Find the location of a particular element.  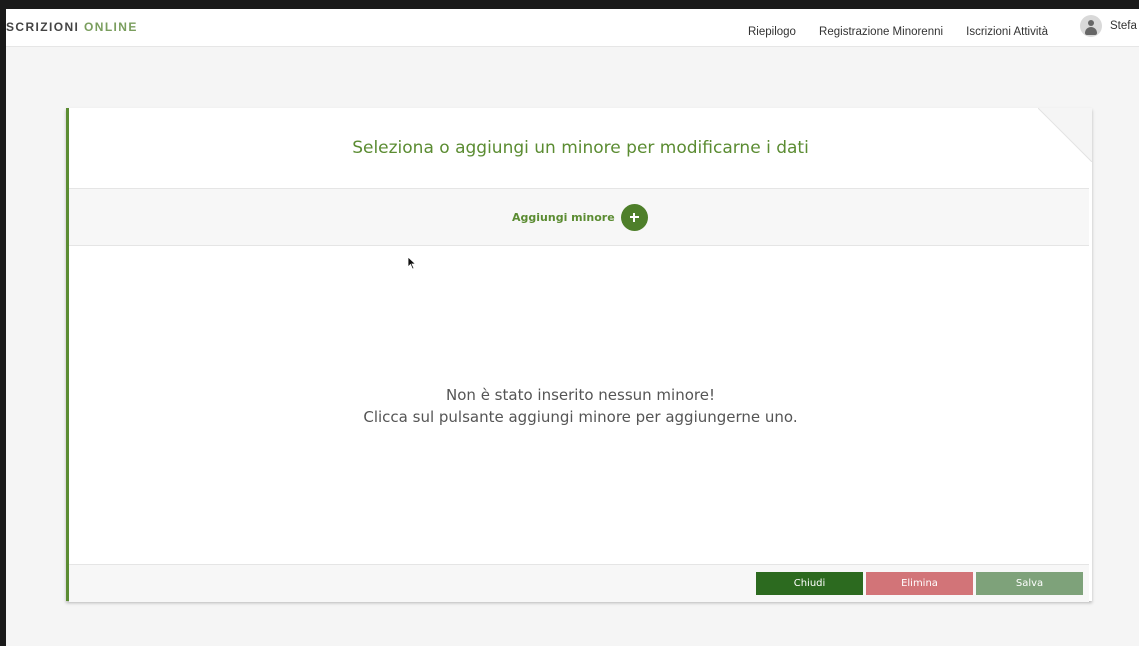

user-menu: Stefa is located at coordinates (1108, 26).